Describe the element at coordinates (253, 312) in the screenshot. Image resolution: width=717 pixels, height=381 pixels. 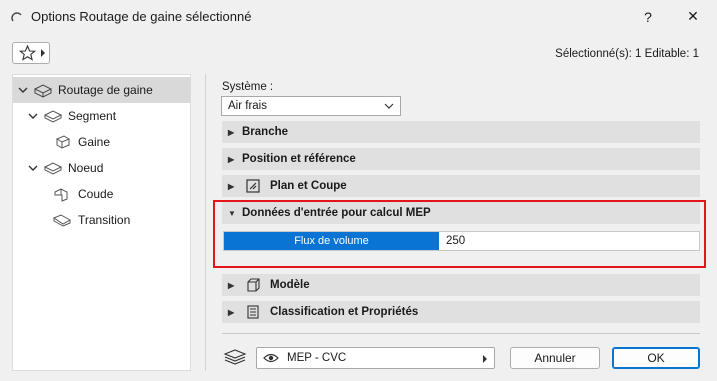
I see `classification-icon` at that location.